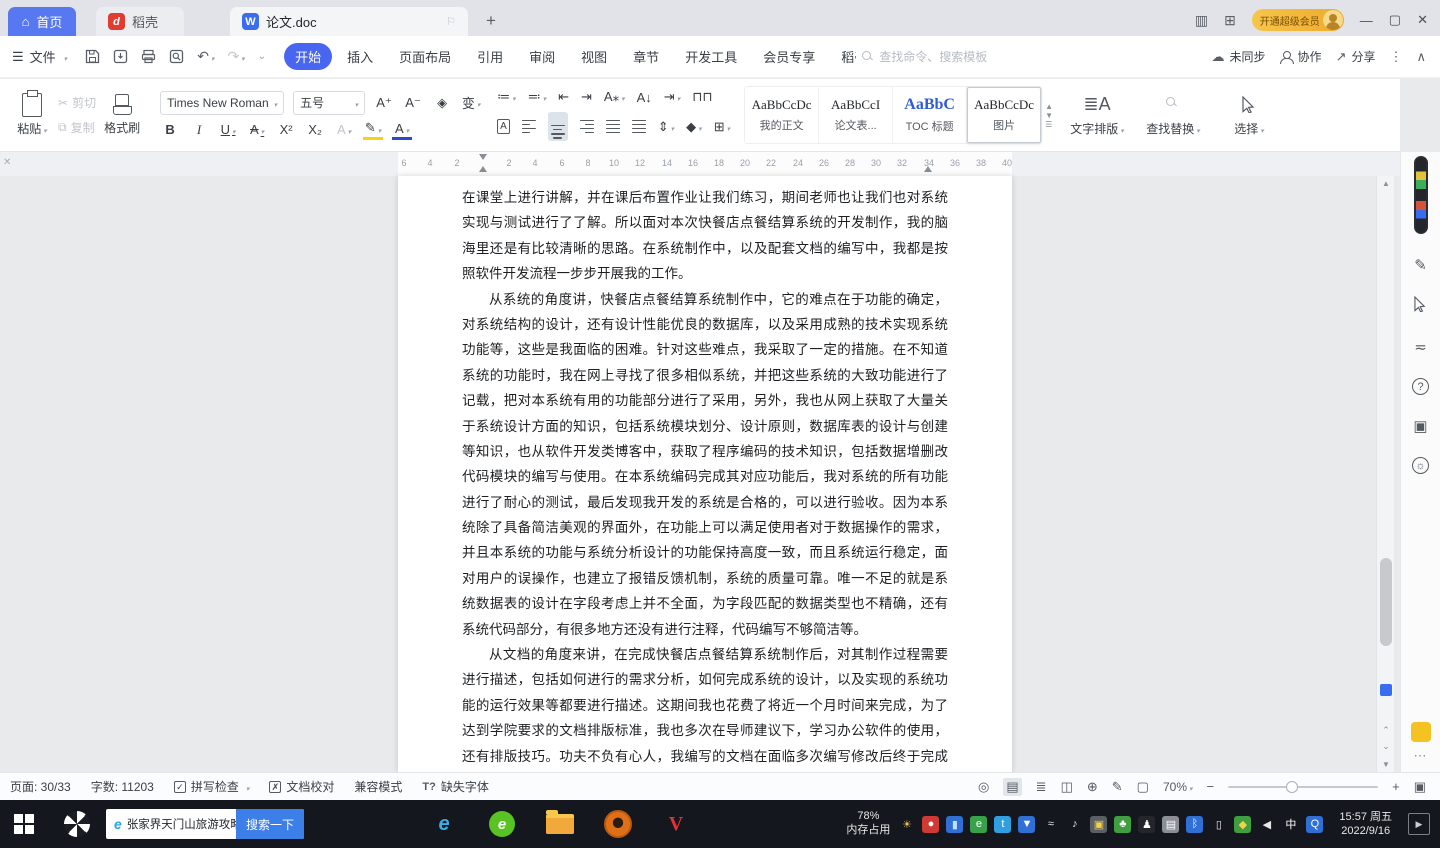 The width and height of the screenshot is (1440, 848). What do you see at coordinates (1143, 787) in the screenshot?
I see `fit-page-button: ▢` at bounding box center [1143, 787].